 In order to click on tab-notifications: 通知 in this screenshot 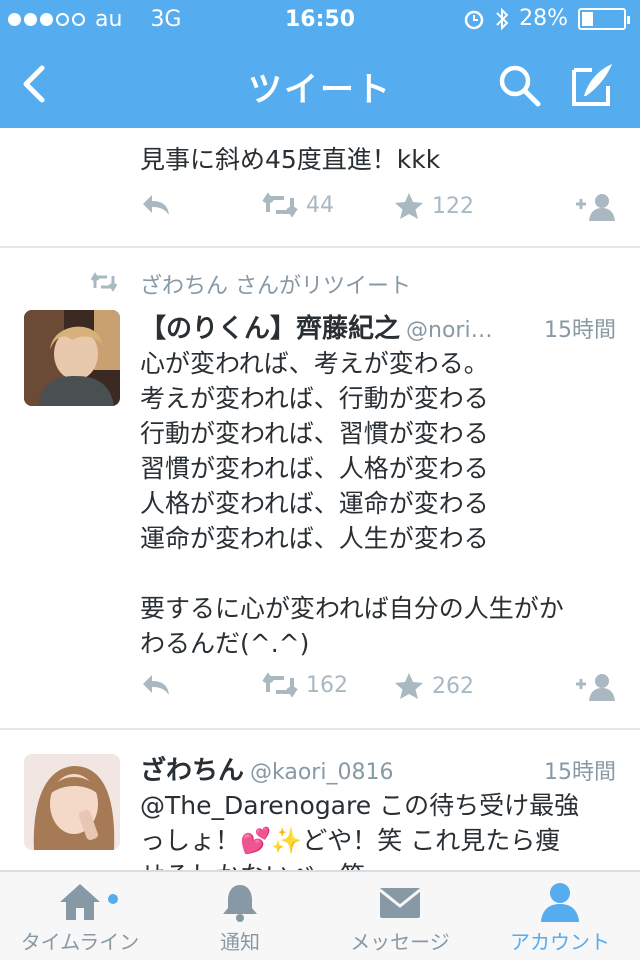, I will do `click(240, 918)`.